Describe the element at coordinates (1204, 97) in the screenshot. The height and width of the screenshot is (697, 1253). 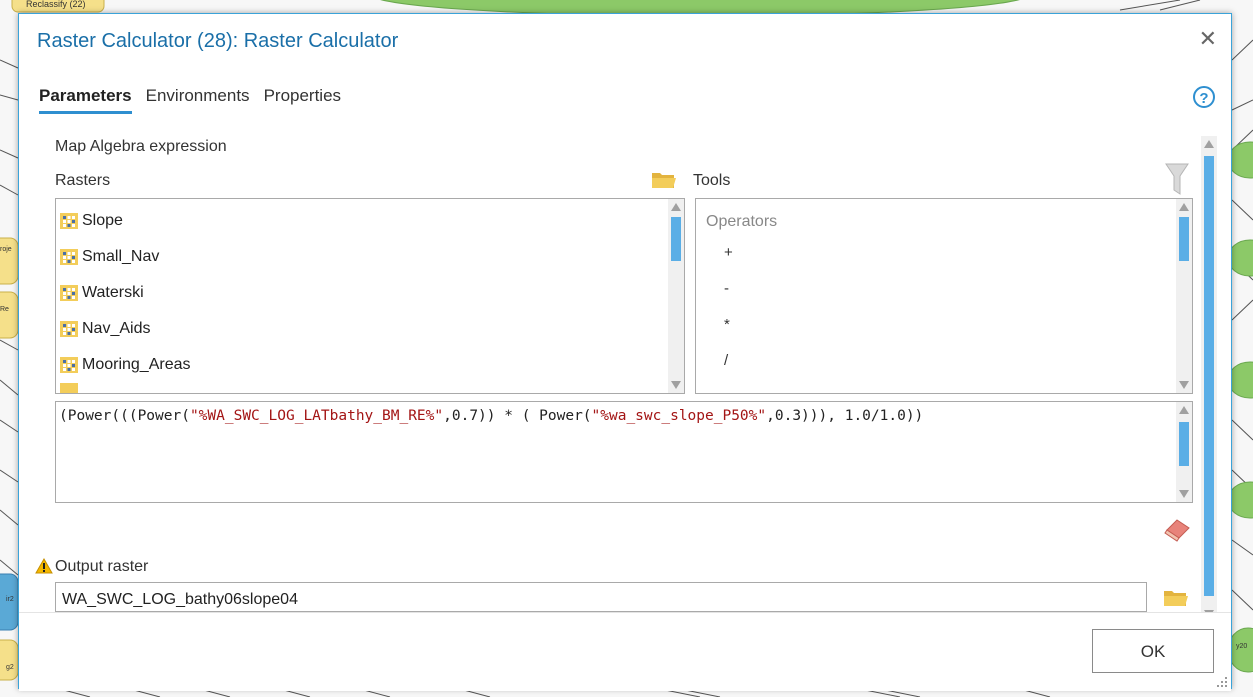
I see `help-icon: ?` at that location.